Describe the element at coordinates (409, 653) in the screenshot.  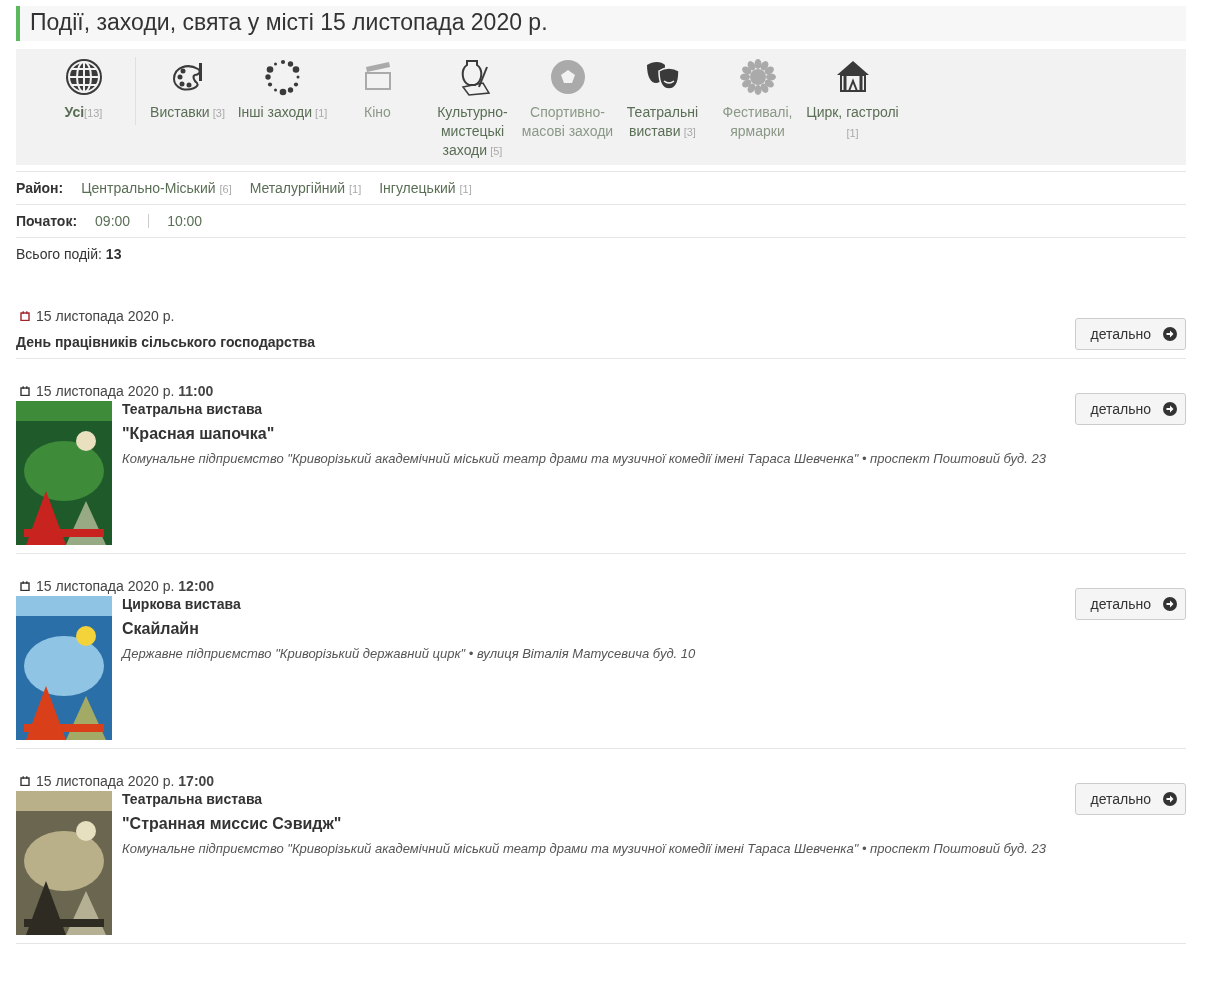
I see `event-venue: Державне підприємство "Криворізький державний цирк" • вулиця Віталія Матусевича буд. 10` at that location.